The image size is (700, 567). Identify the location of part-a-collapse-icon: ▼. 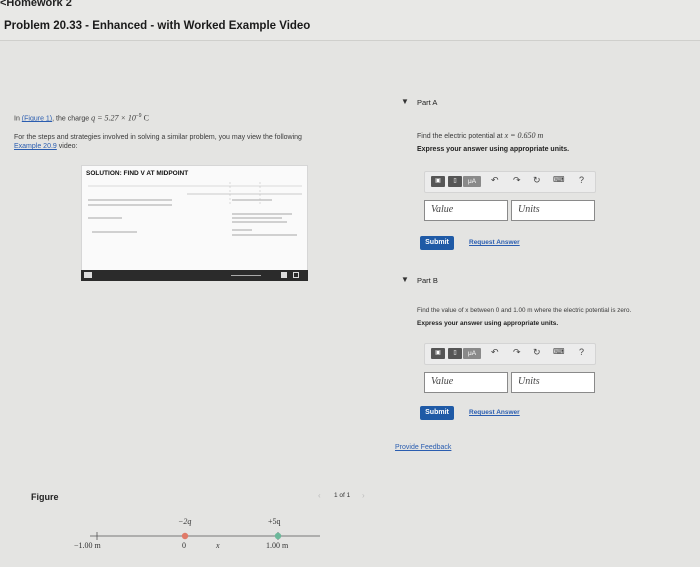
(405, 101).